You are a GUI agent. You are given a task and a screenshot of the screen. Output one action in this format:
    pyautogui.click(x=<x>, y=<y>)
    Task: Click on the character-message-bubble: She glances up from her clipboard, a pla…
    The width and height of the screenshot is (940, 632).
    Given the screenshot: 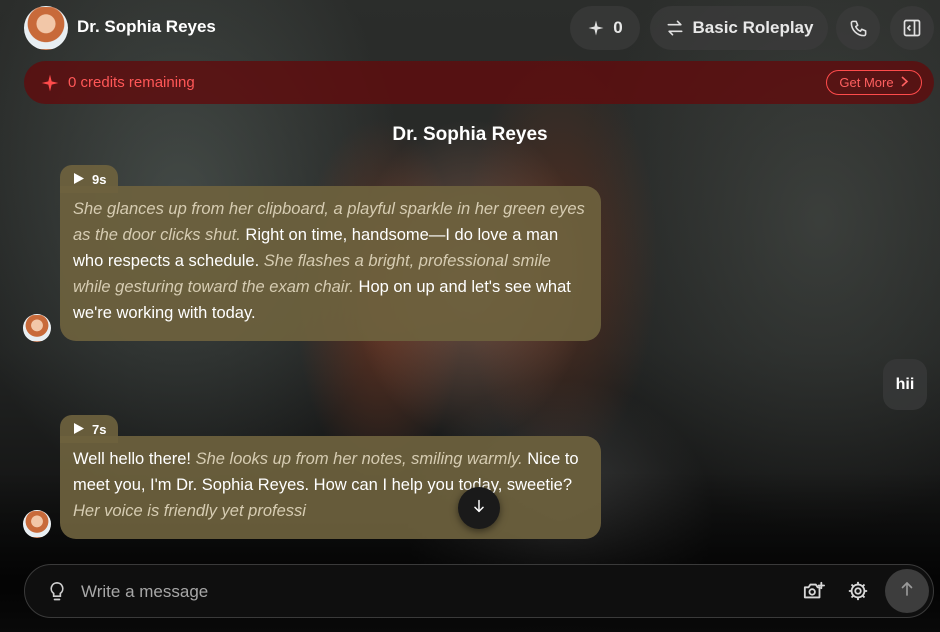 What is the action you would take?
    pyautogui.click(x=330, y=263)
    